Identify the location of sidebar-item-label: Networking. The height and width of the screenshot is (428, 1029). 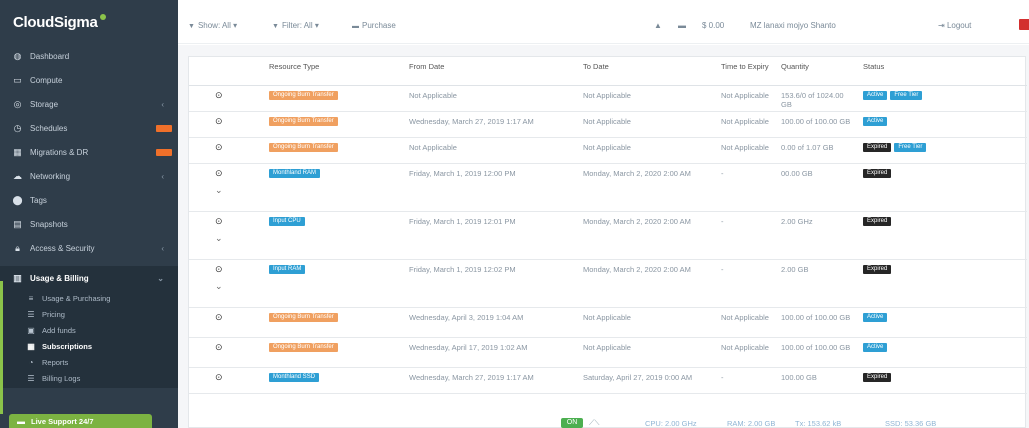
(50, 176).